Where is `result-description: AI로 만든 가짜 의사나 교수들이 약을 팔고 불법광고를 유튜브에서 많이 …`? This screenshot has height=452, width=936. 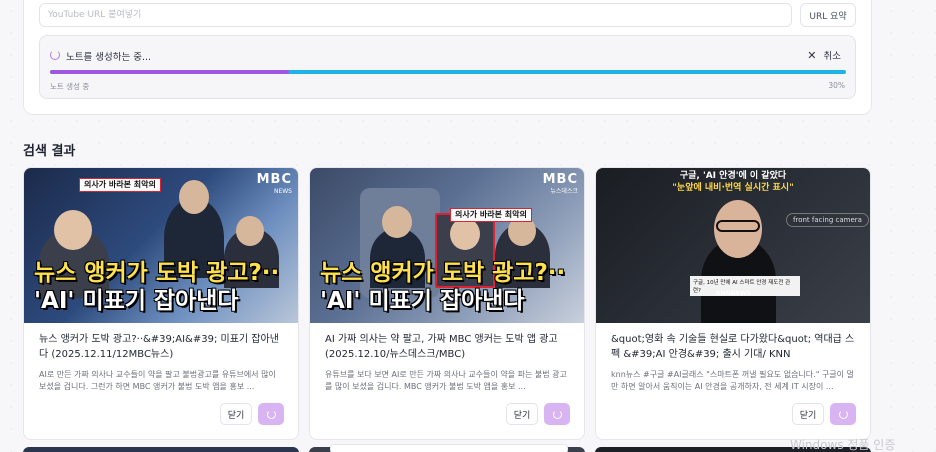 result-description: AI로 만든 가짜 의사나 교수들이 약을 팔고 불법광고를 유튜브에서 많이 … is located at coordinates (157, 380).